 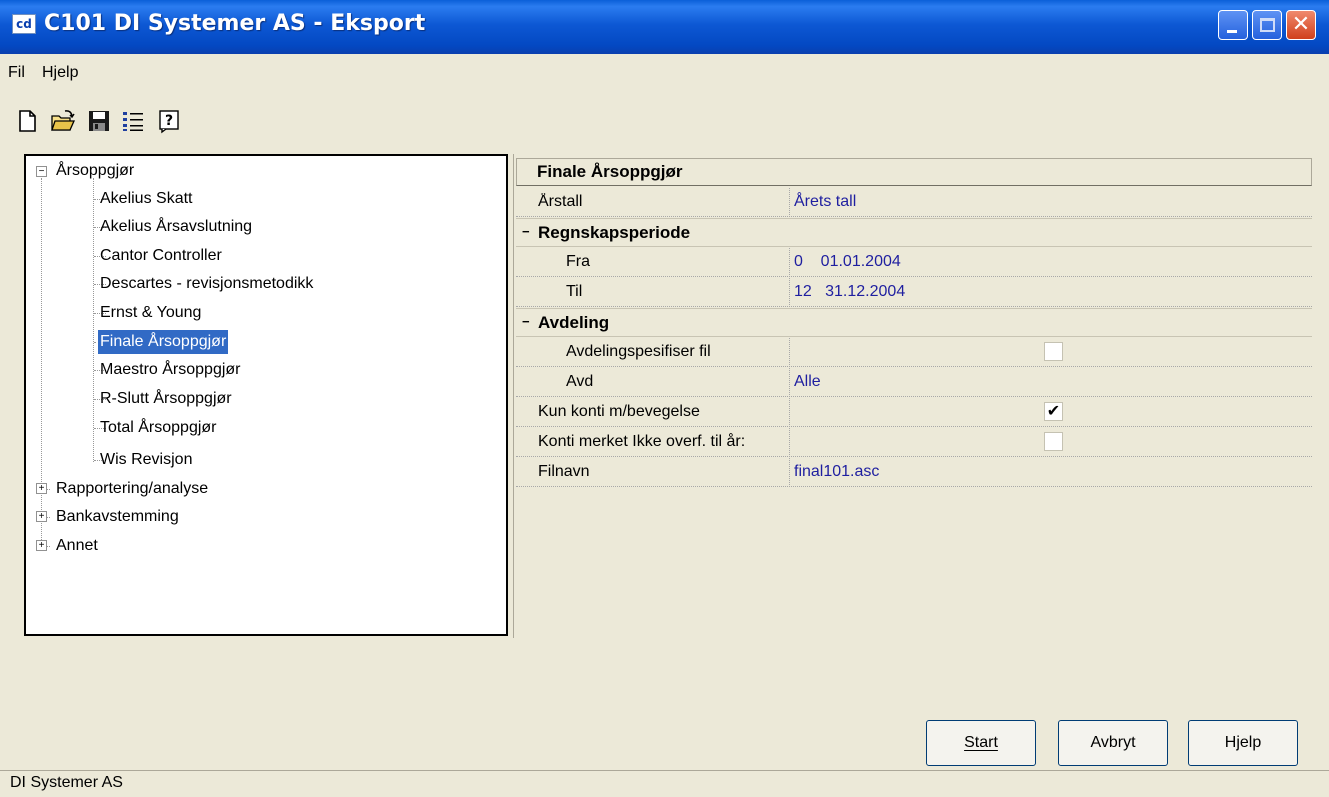 What do you see at coordinates (1233, 25) in the screenshot?
I see `minimize-button` at bounding box center [1233, 25].